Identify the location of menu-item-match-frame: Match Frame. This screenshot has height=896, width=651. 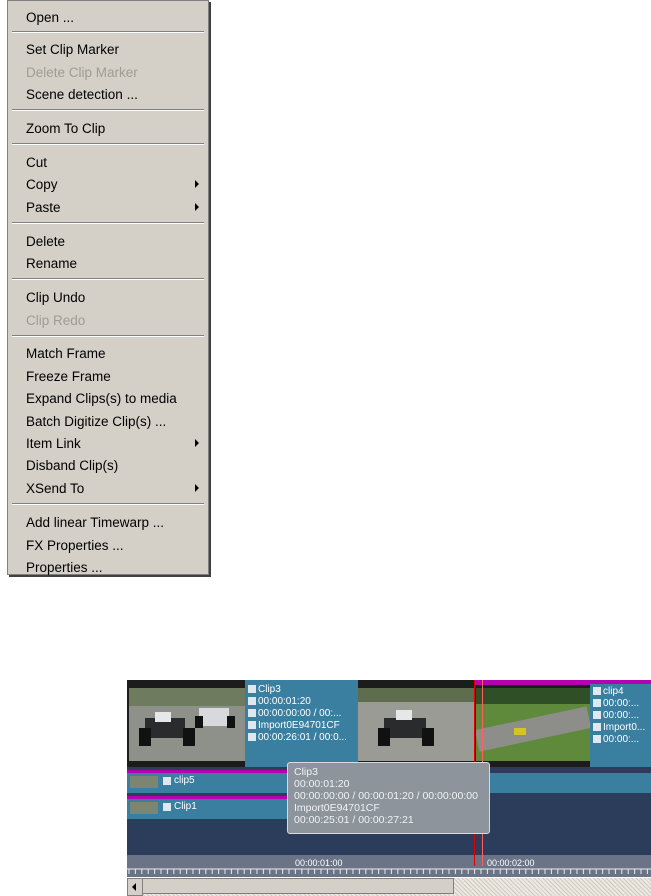
(108, 353).